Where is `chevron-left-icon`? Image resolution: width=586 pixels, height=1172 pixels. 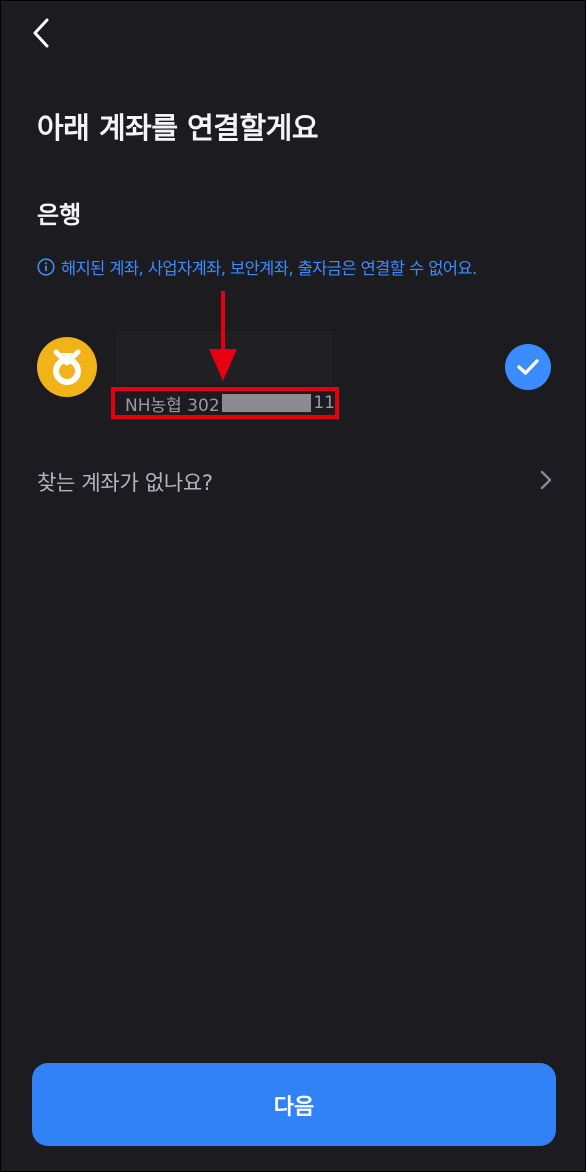 chevron-left-icon is located at coordinates (41, 33).